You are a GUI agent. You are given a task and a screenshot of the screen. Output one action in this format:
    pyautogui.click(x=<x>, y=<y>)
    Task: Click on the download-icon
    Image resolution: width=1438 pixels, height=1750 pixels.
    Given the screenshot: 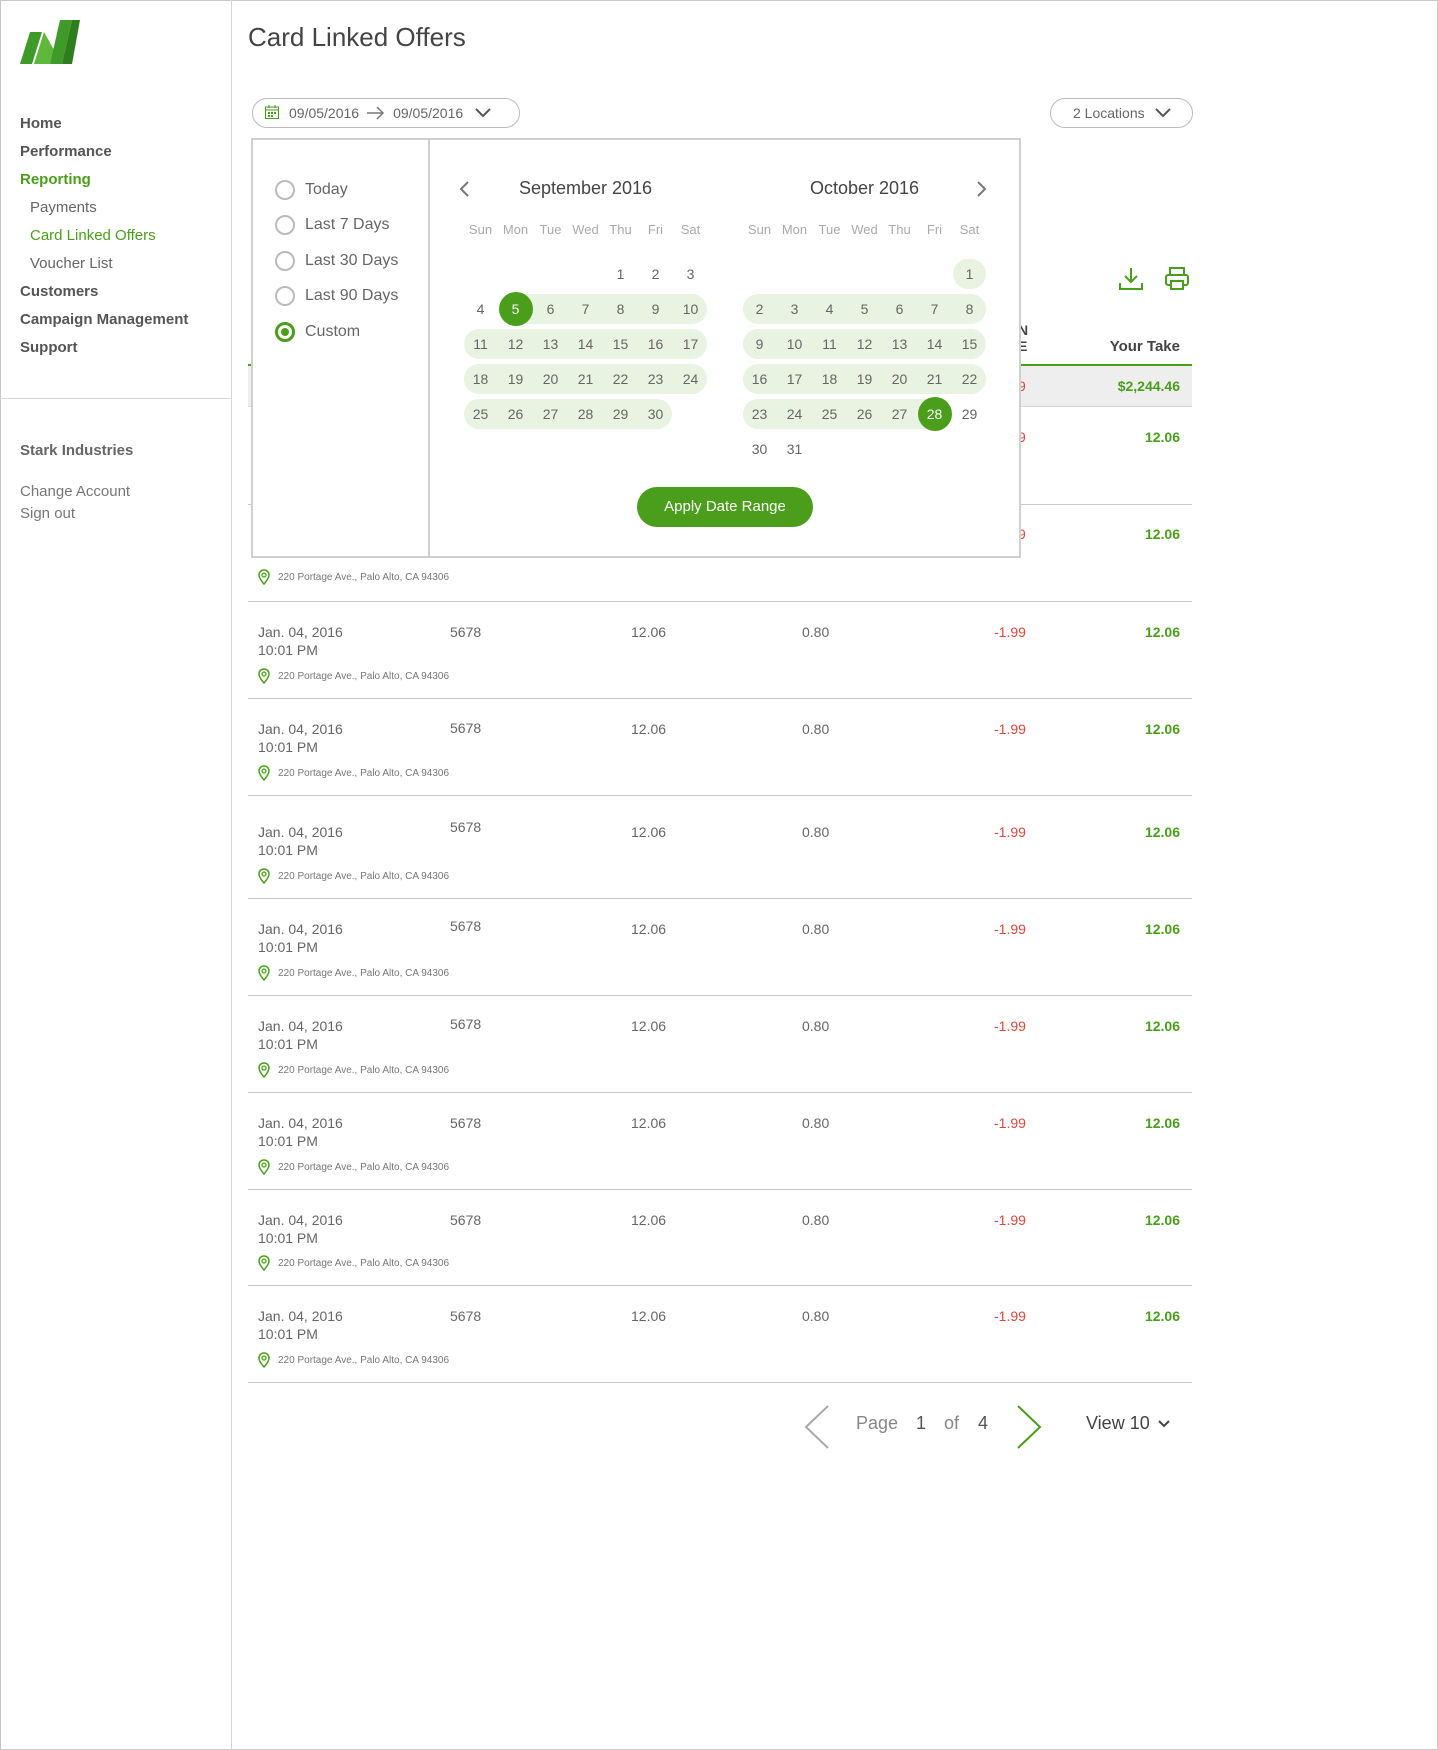 What is the action you would take?
    pyautogui.click(x=1131, y=281)
    